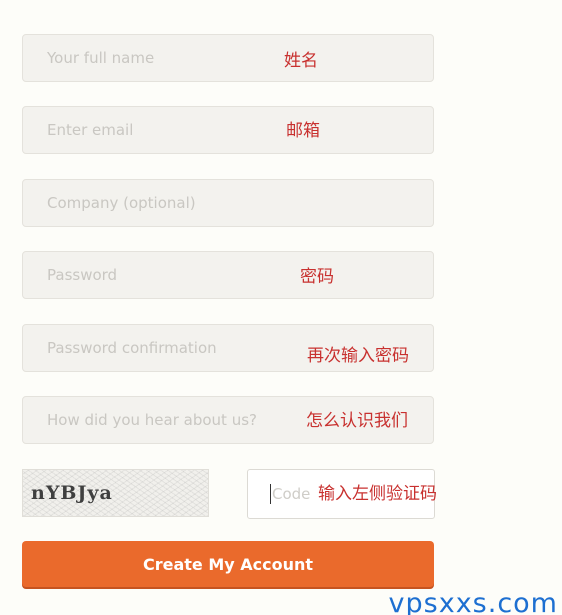  Describe the element at coordinates (115, 493) in the screenshot. I see `captcha-image: nYBJya` at that location.